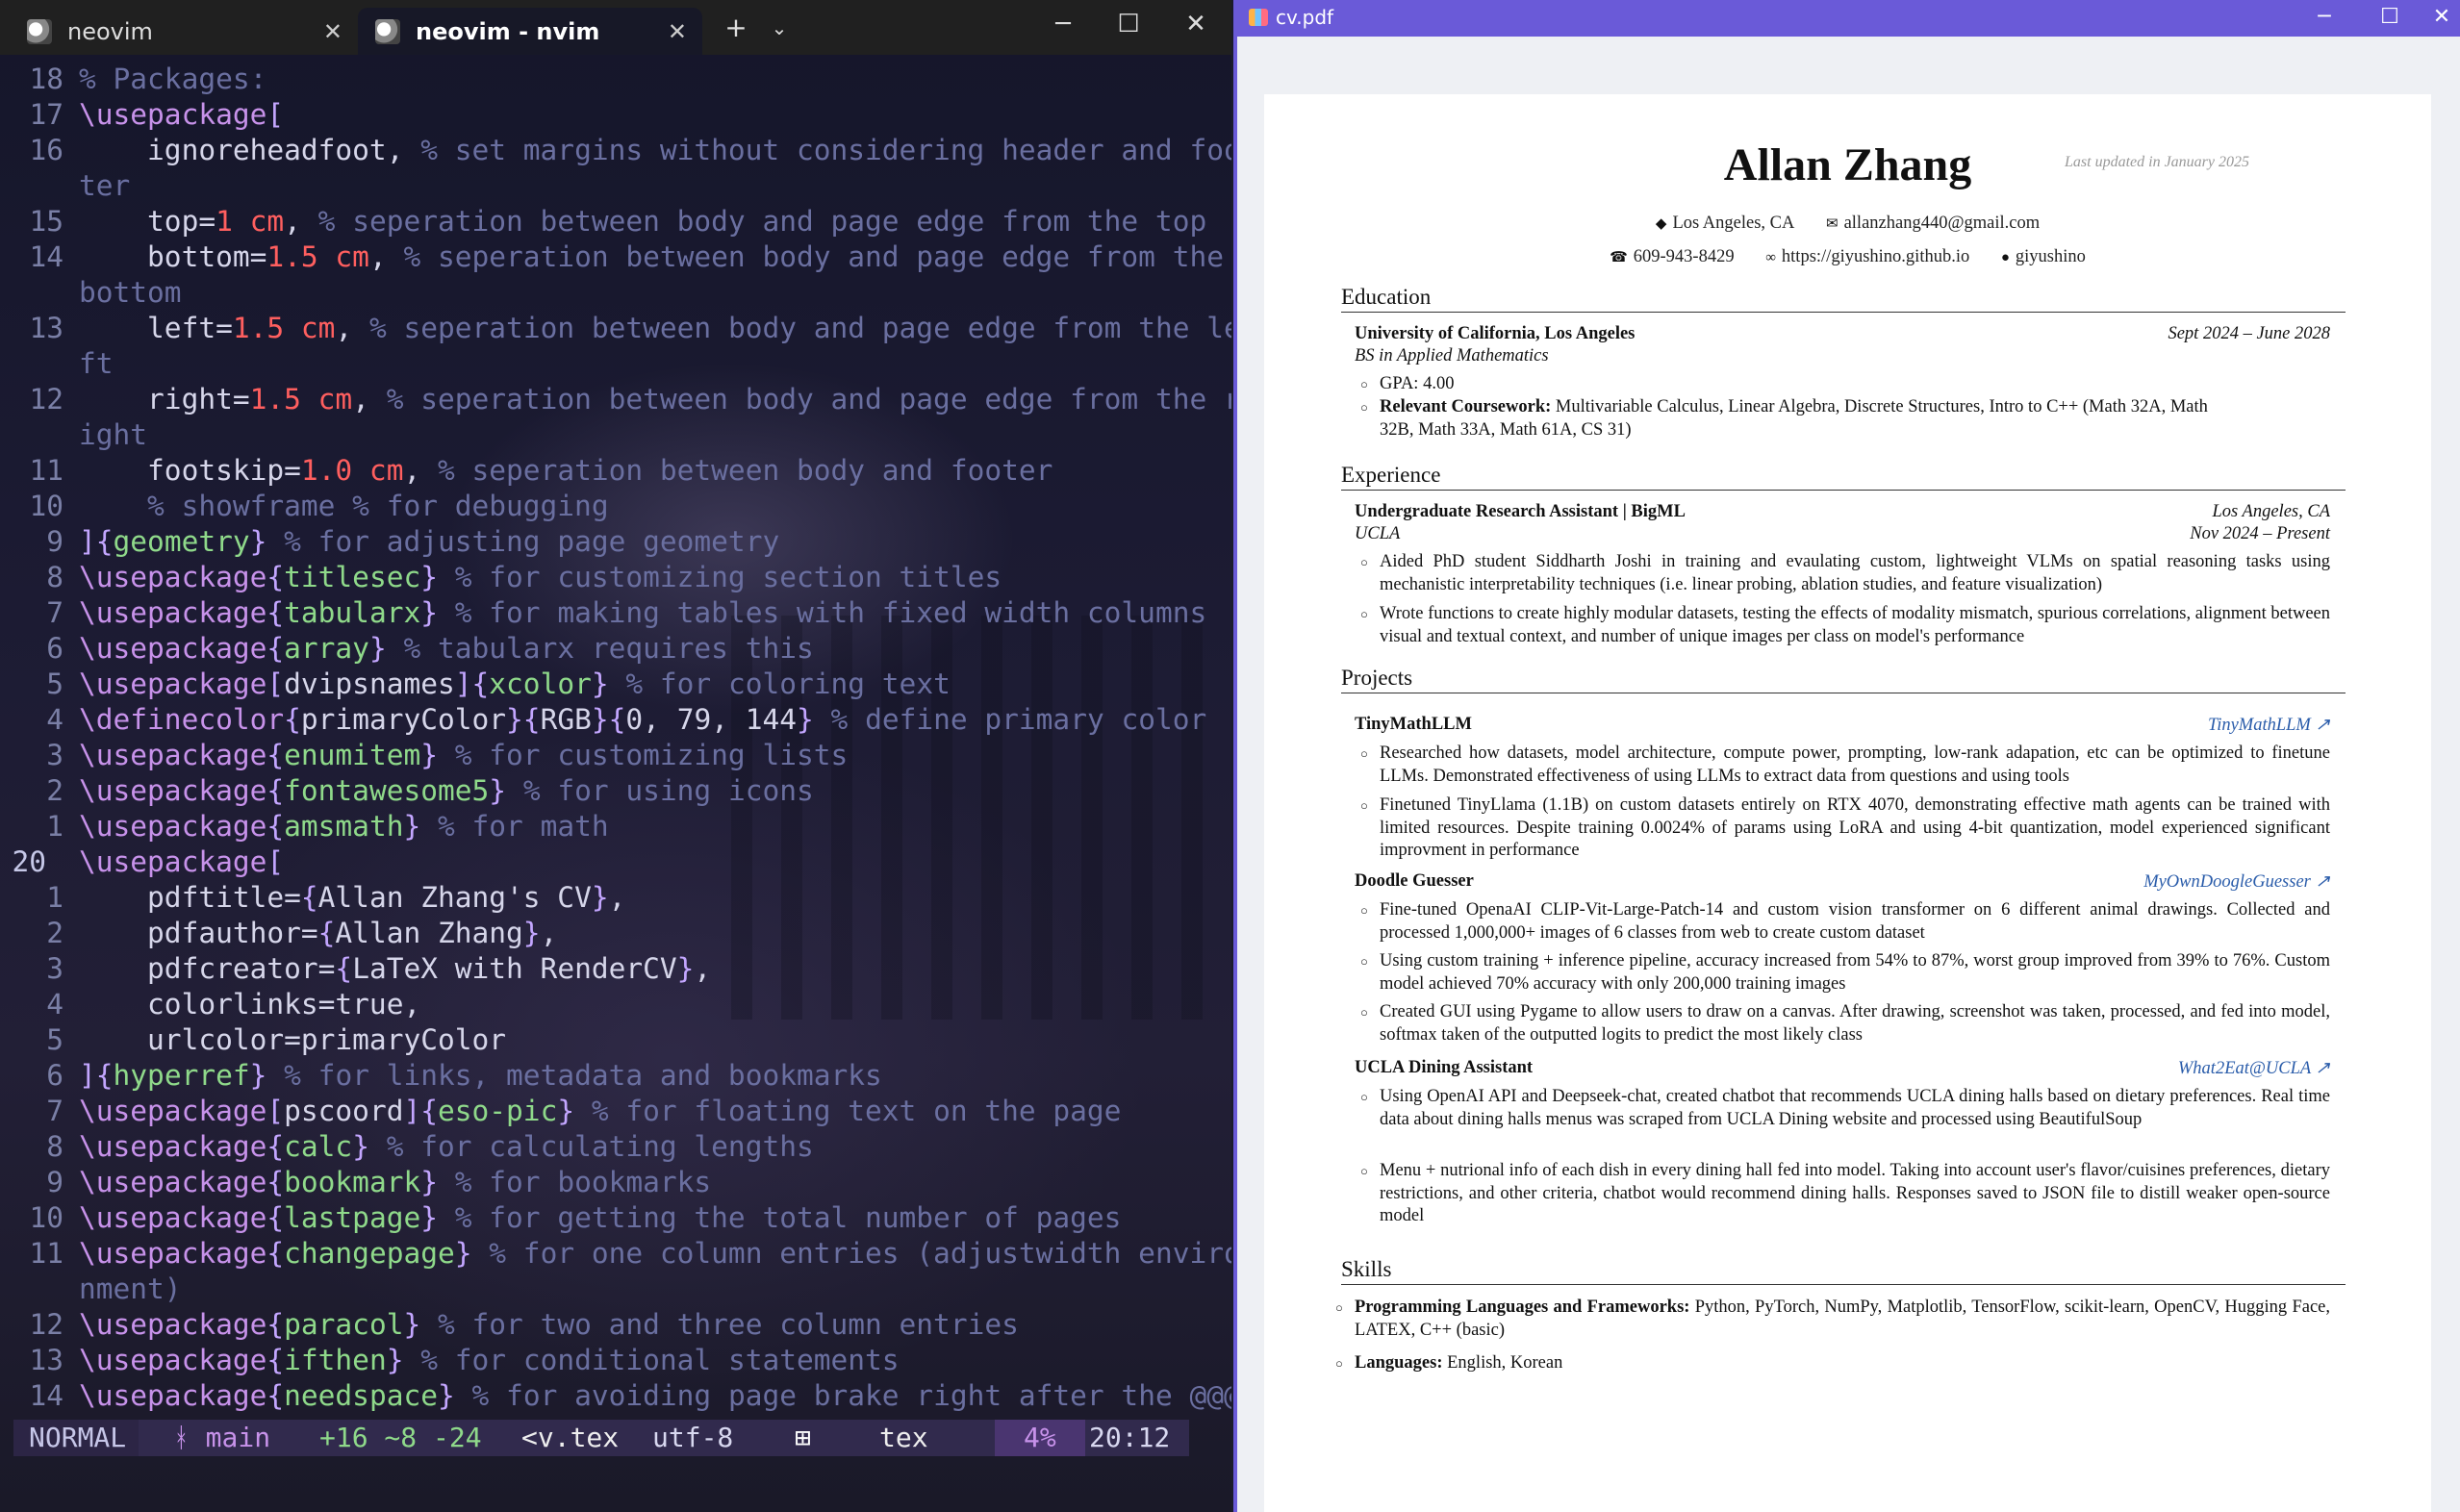  I want to click on project-link: What2Eat@UCLA ↗, so click(2254, 1069).